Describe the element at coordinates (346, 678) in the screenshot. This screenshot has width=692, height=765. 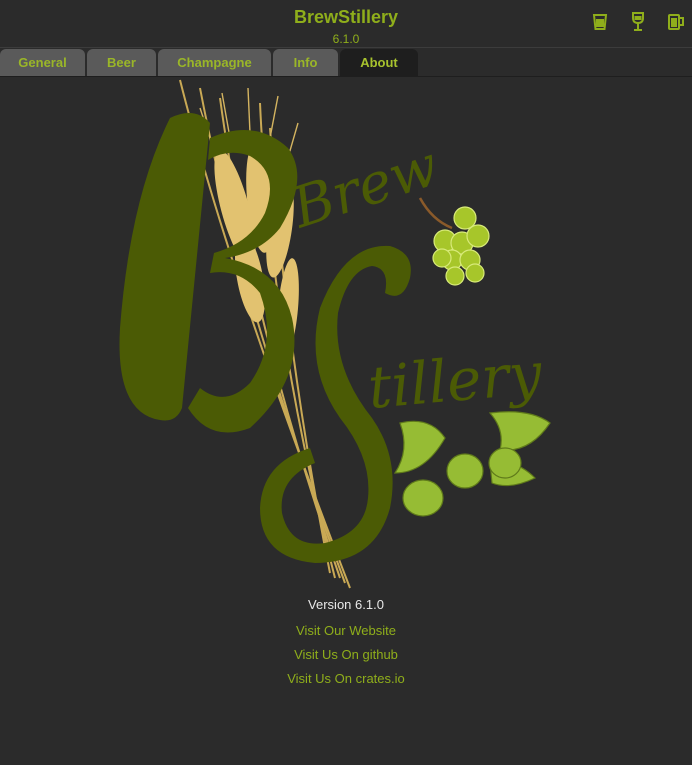
I see `crates-io-link: Visit Us On crates.io` at that location.